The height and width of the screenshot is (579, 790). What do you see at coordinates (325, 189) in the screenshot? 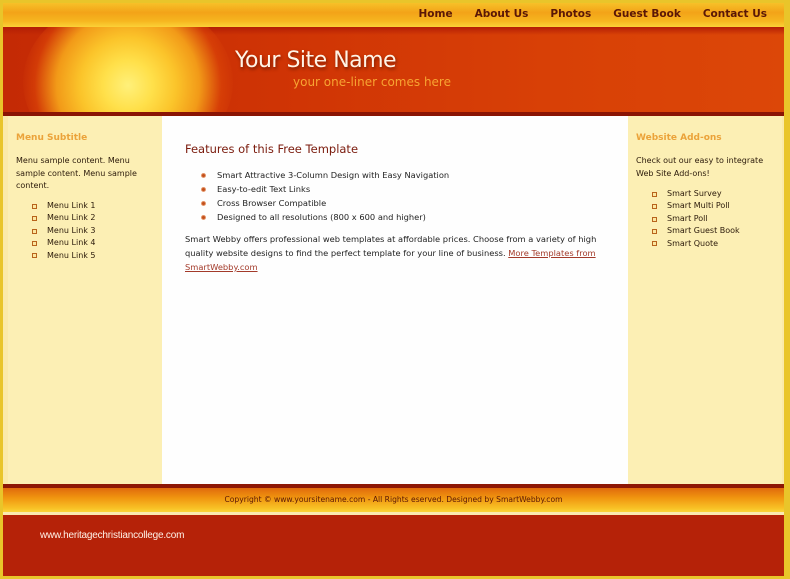
I see `feature-item: Easy-to-edit Text Links` at bounding box center [325, 189].